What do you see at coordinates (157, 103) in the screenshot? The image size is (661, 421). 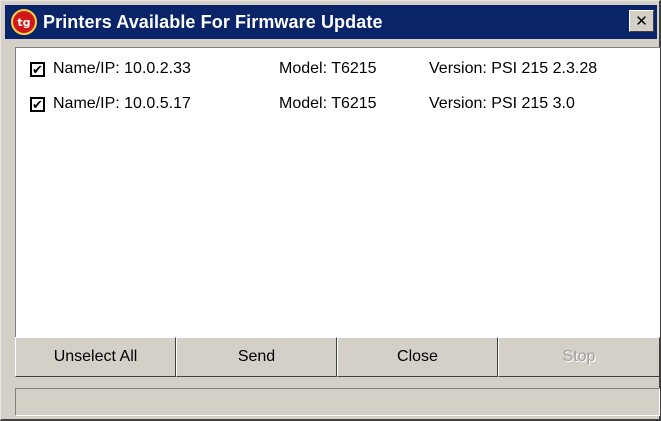 I see `printer-name-value: 10.0.5.17` at bounding box center [157, 103].